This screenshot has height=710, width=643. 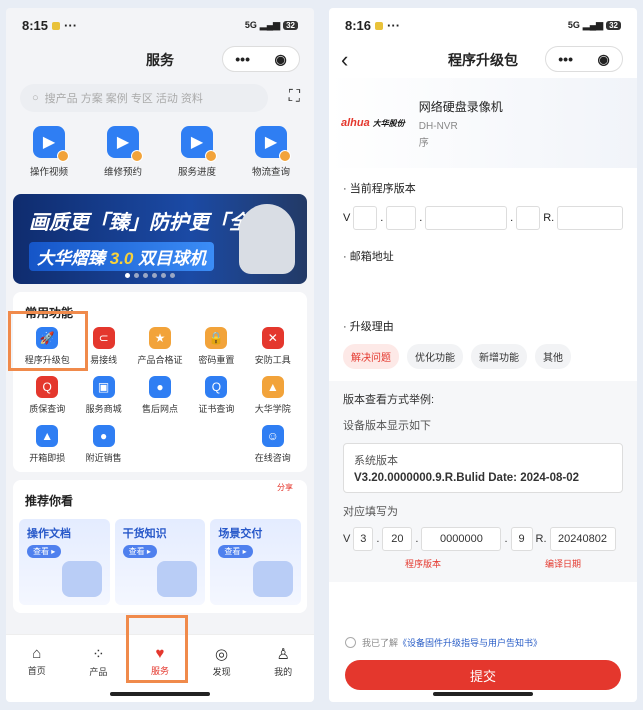 What do you see at coordinates (103, 444) in the screenshot?
I see `function-item: ● 附近销售` at bounding box center [103, 444].